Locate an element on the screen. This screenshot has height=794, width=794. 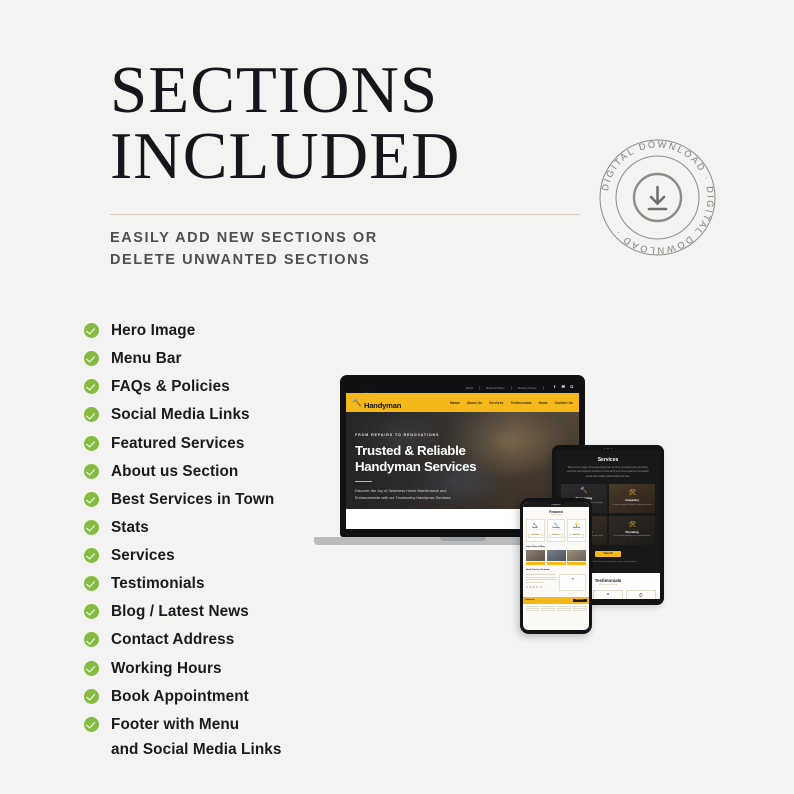
news-thumbnail is located at coordinates (576, 555).